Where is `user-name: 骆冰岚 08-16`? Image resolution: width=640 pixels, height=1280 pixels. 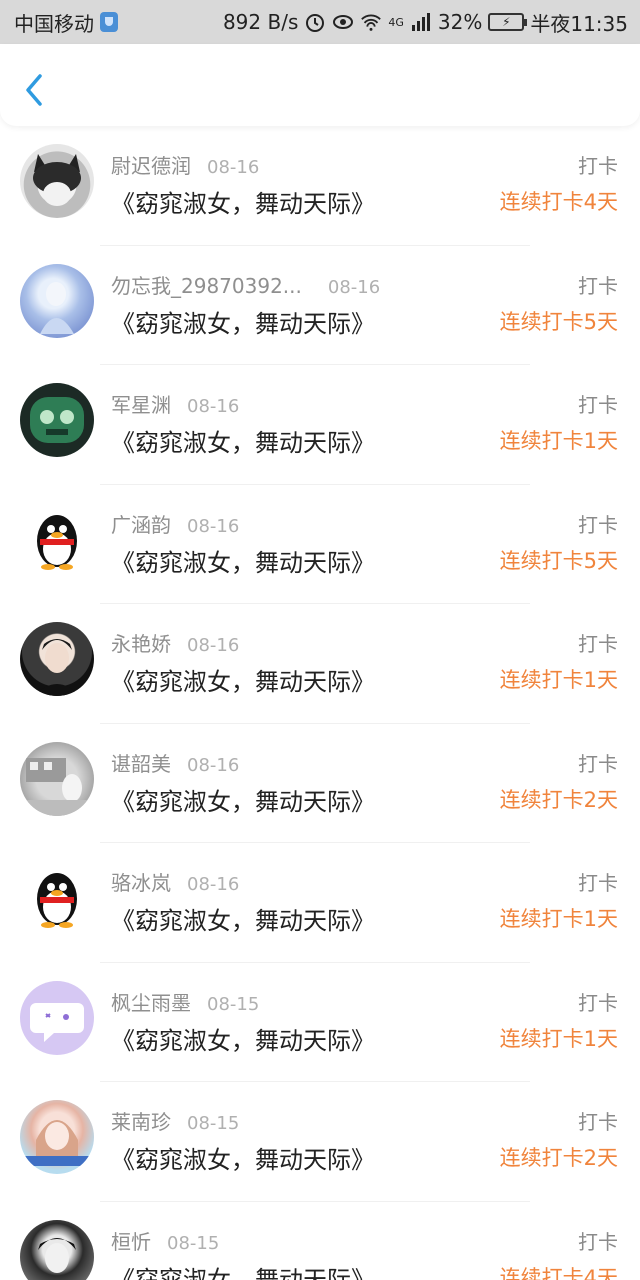
user-name: 骆冰岚 08-16 is located at coordinates (175, 881).